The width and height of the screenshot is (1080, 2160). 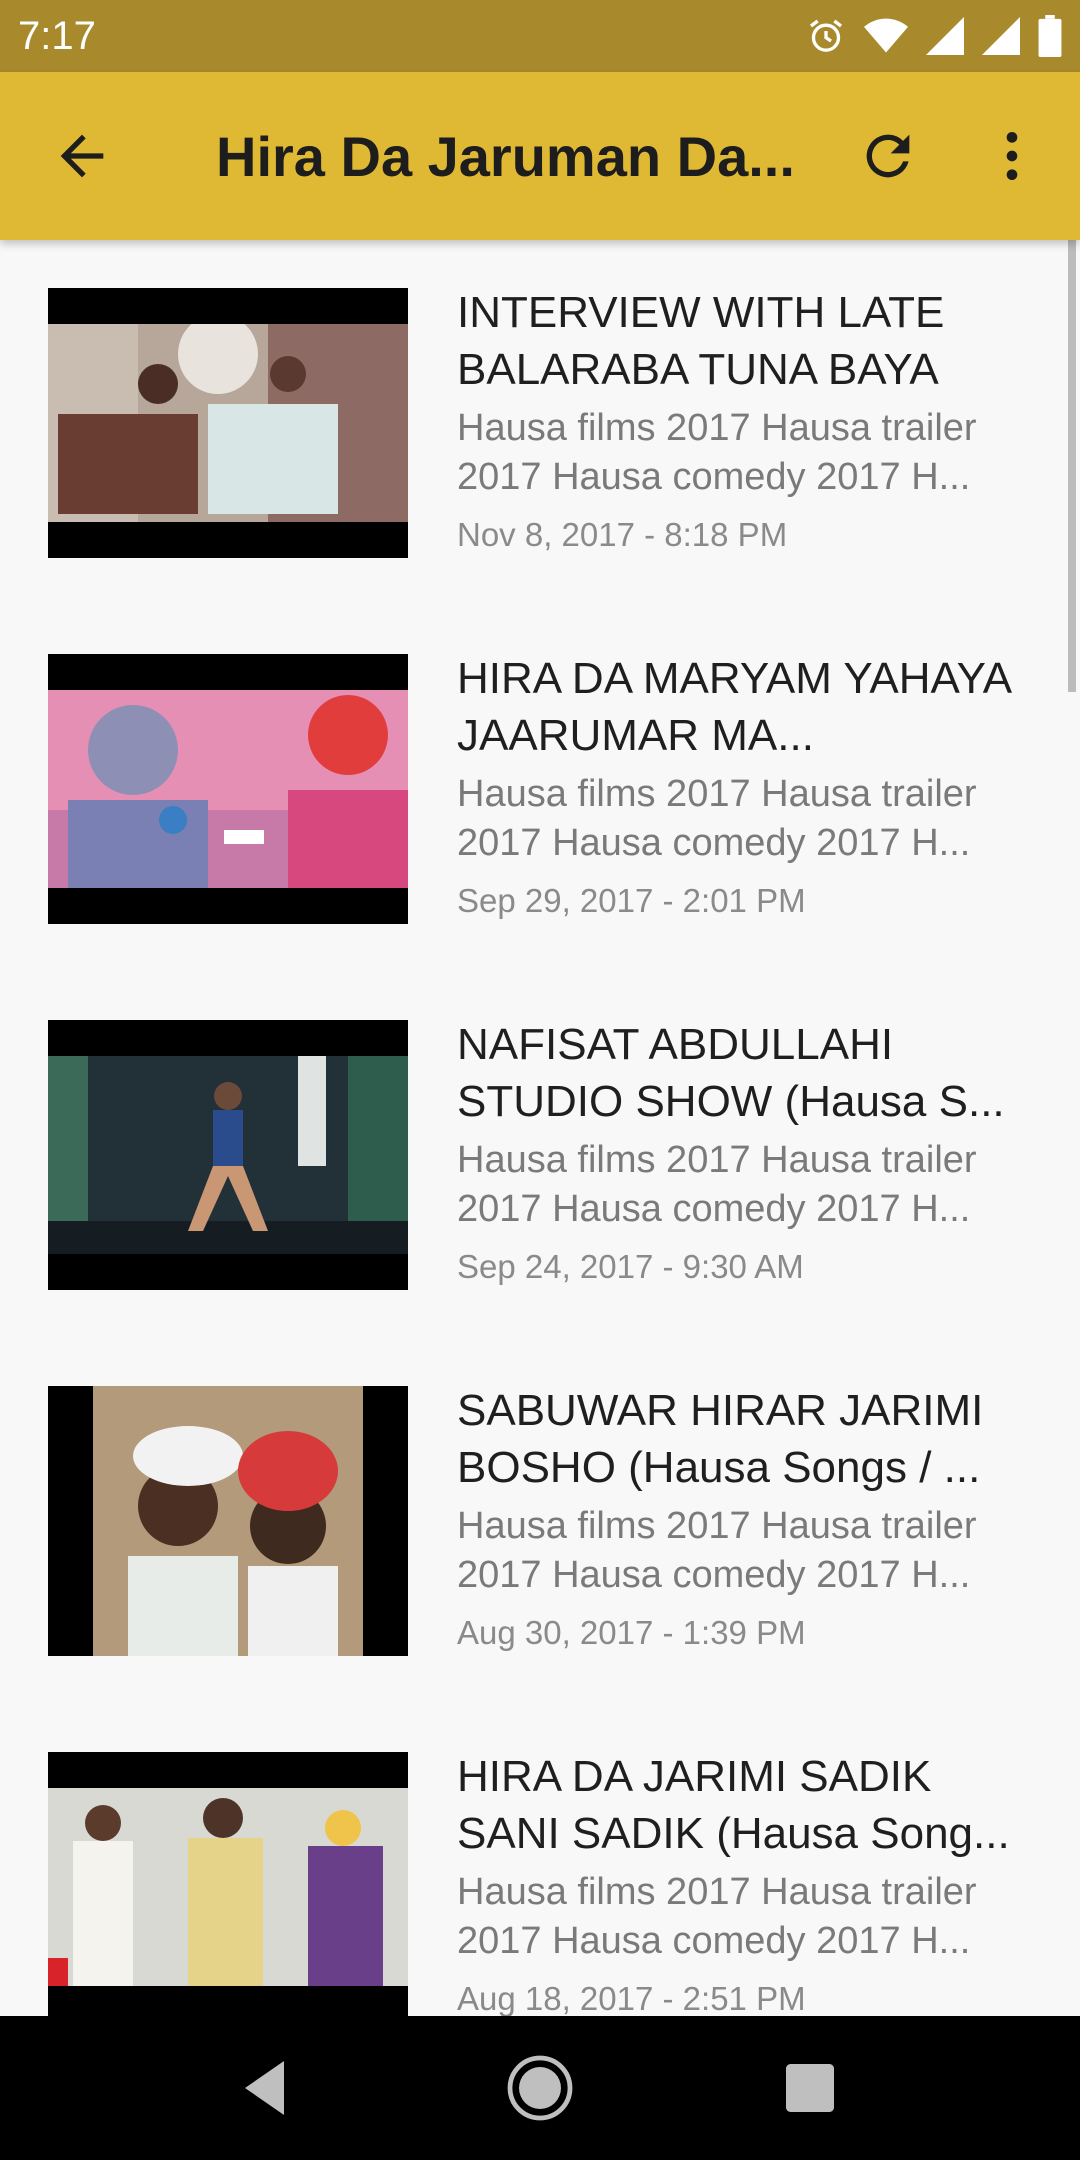 I want to click on video-date: Sep 24, 2017 - 9:30 AM, so click(x=630, y=1266).